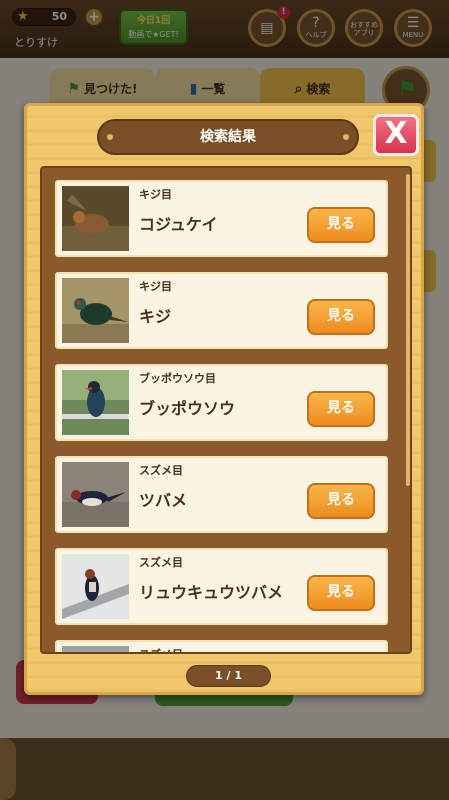 This screenshot has width=449, height=800. I want to click on list-item: キジ目 キジ 見る, so click(221, 310).